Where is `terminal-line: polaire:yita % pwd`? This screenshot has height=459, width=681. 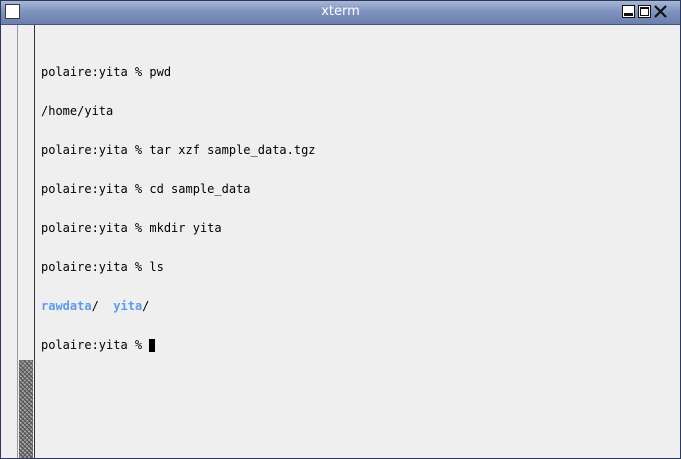 terminal-line: polaire:yita % pwd is located at coordinates (106, 72).